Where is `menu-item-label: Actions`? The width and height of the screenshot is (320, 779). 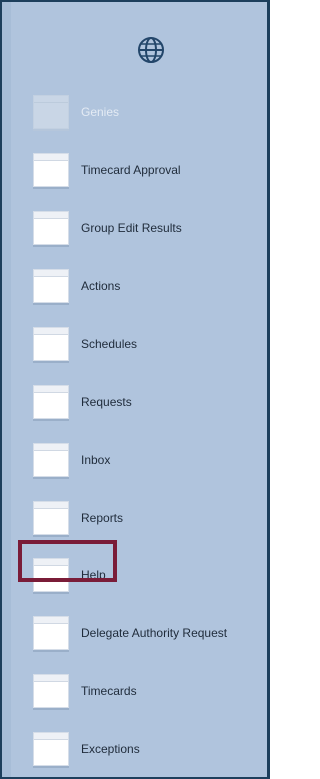
menu-item-label: Actions is located at coordinates (101, 286).